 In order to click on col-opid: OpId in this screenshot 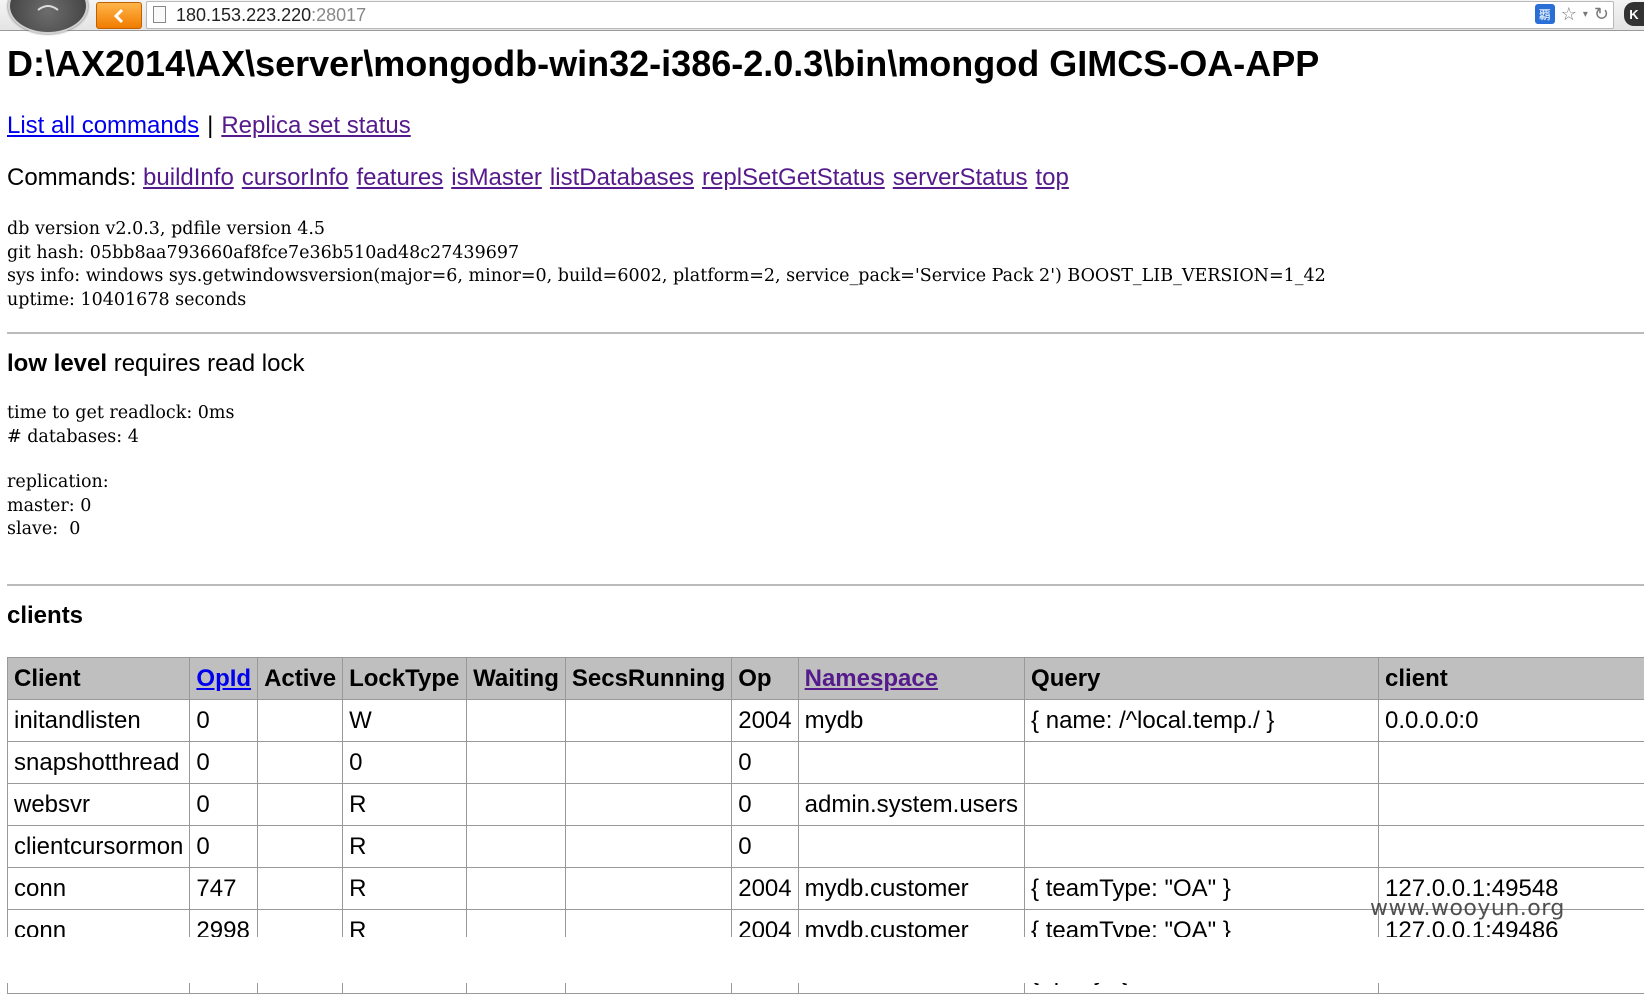, I will do `click(224, 679)`.